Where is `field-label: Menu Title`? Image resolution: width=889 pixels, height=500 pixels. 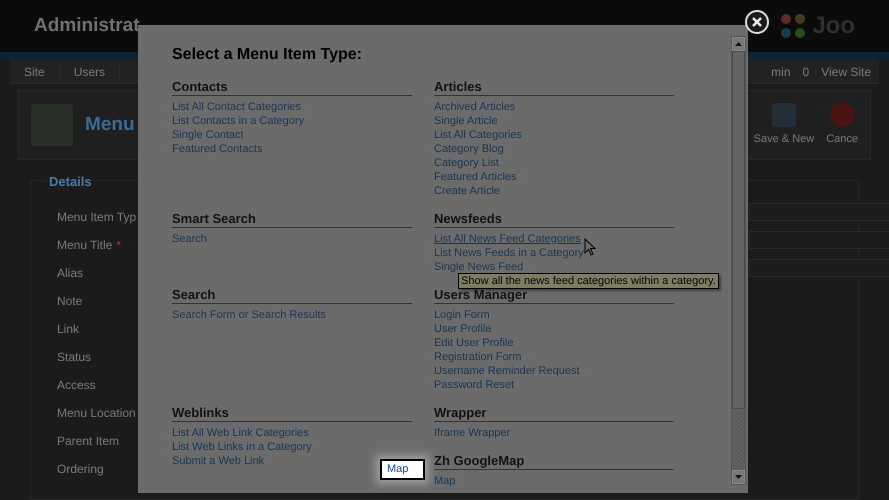
field-label: Menu Title is located at coordinates (84, 245).